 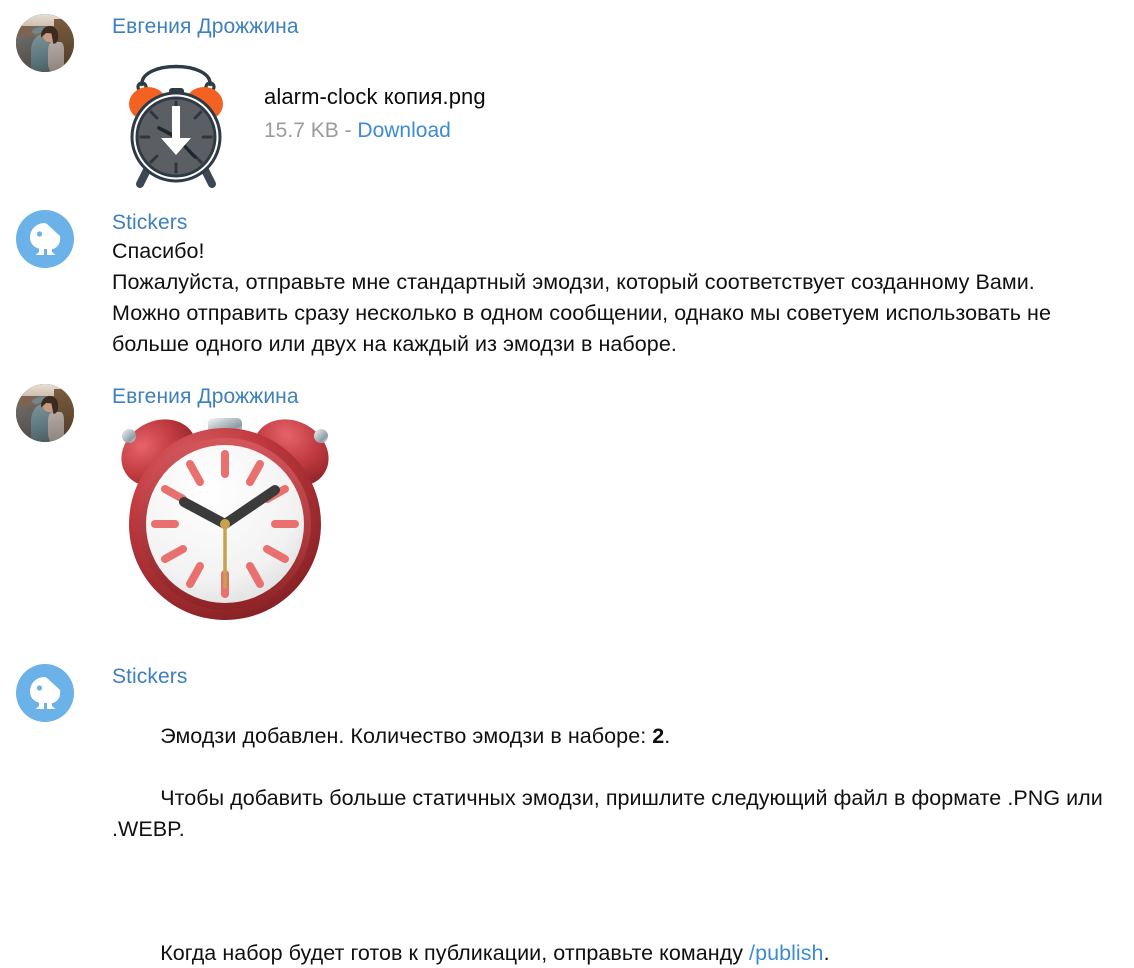 What do you see at coordinates (375, 96) in the screenshot?
I see `file-name: alarm-clock копия.png` at bounding box center [375, 96].